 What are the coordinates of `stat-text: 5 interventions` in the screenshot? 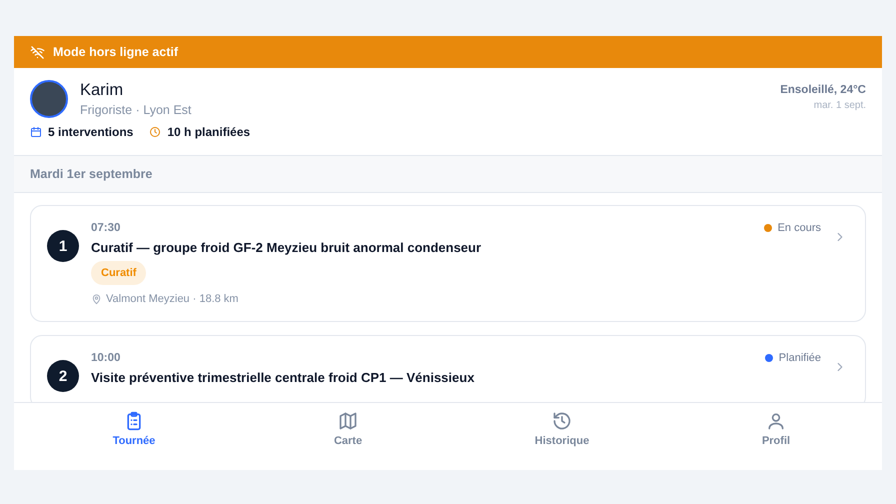 It's located at (91, 132).